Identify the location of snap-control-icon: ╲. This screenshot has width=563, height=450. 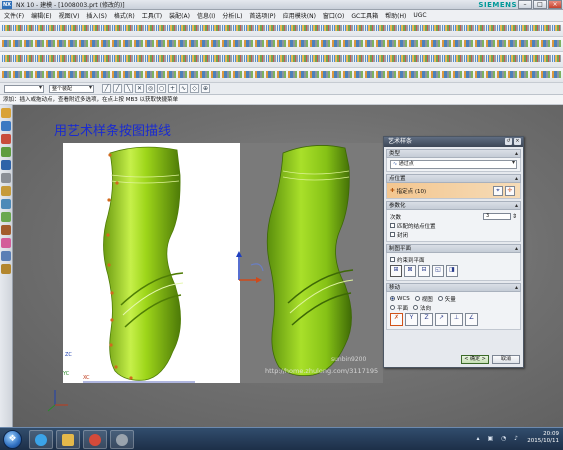
(128, 88).